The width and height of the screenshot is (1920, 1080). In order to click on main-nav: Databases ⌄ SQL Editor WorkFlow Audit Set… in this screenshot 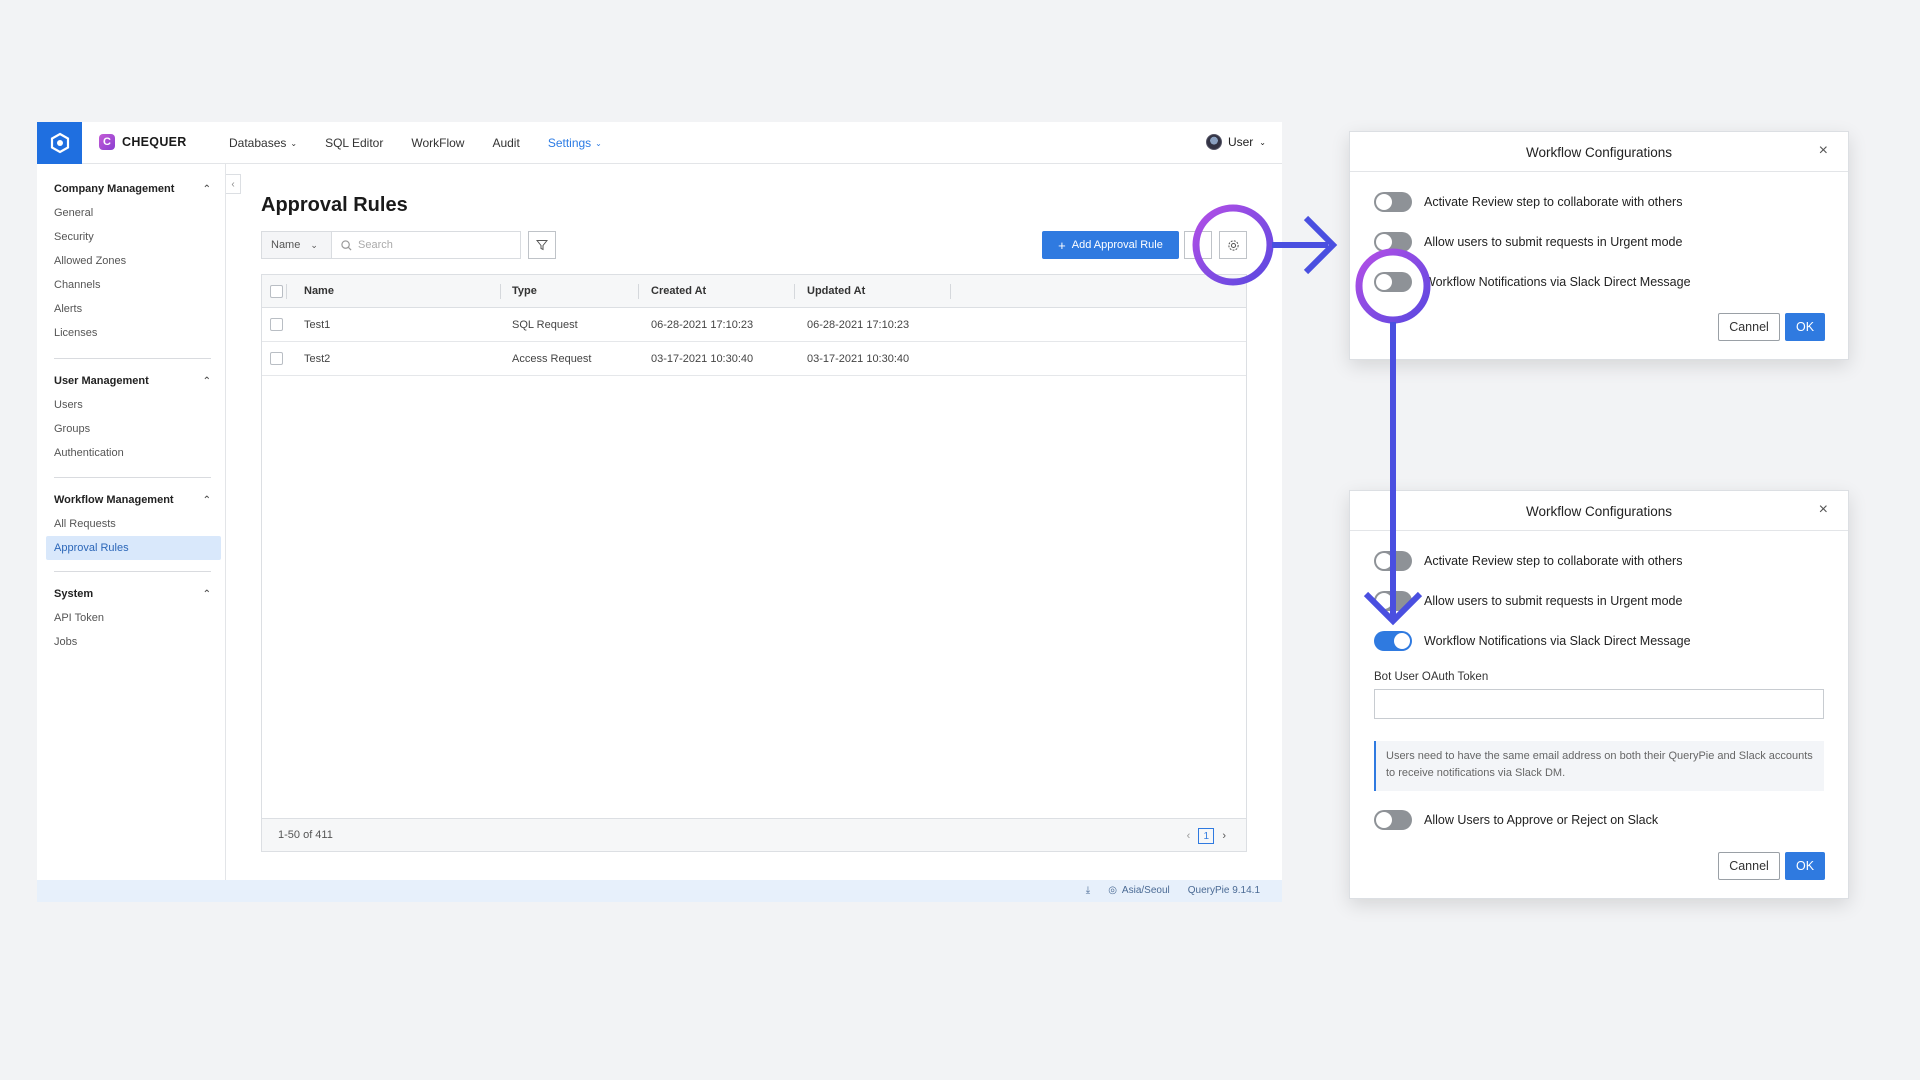, I will do `click(429, 143)`.